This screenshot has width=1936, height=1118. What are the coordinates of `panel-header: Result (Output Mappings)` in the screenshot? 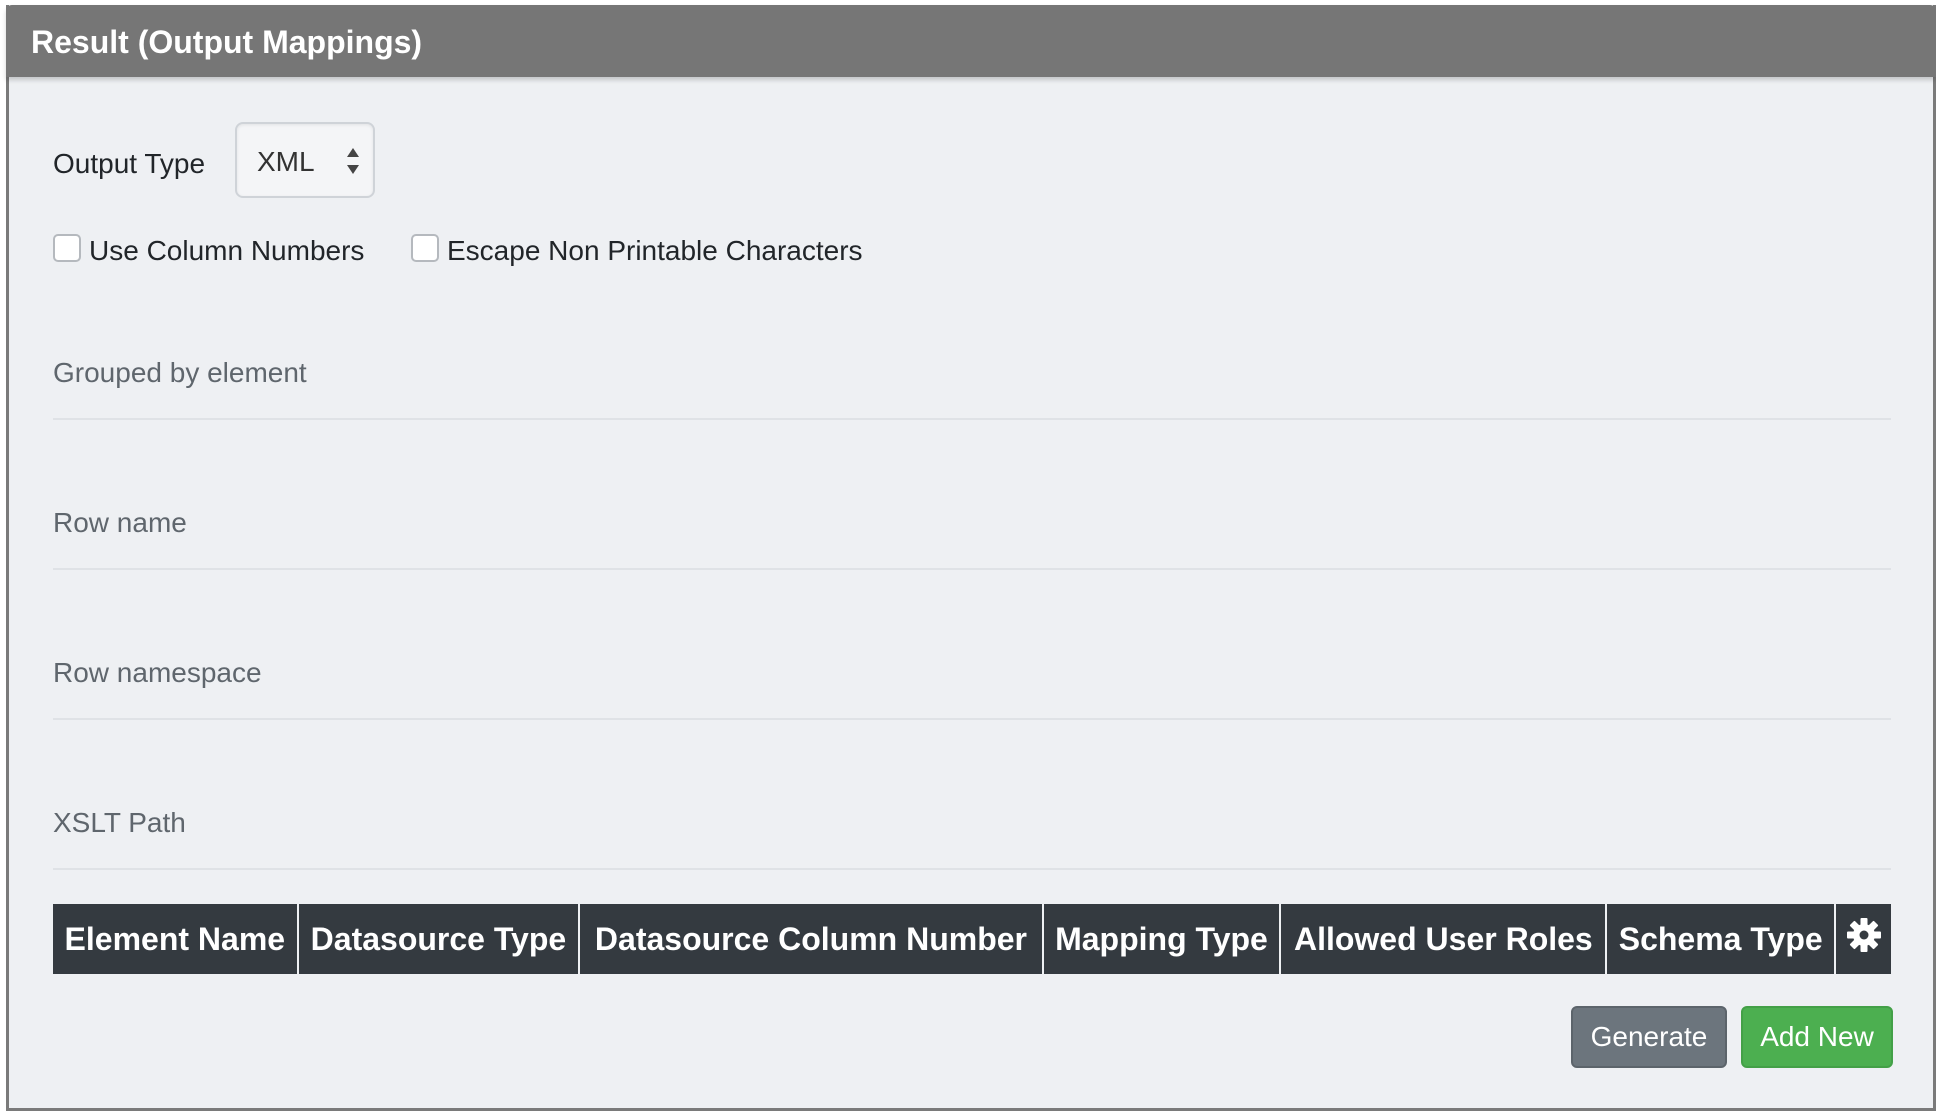 It's located at (971, 41).